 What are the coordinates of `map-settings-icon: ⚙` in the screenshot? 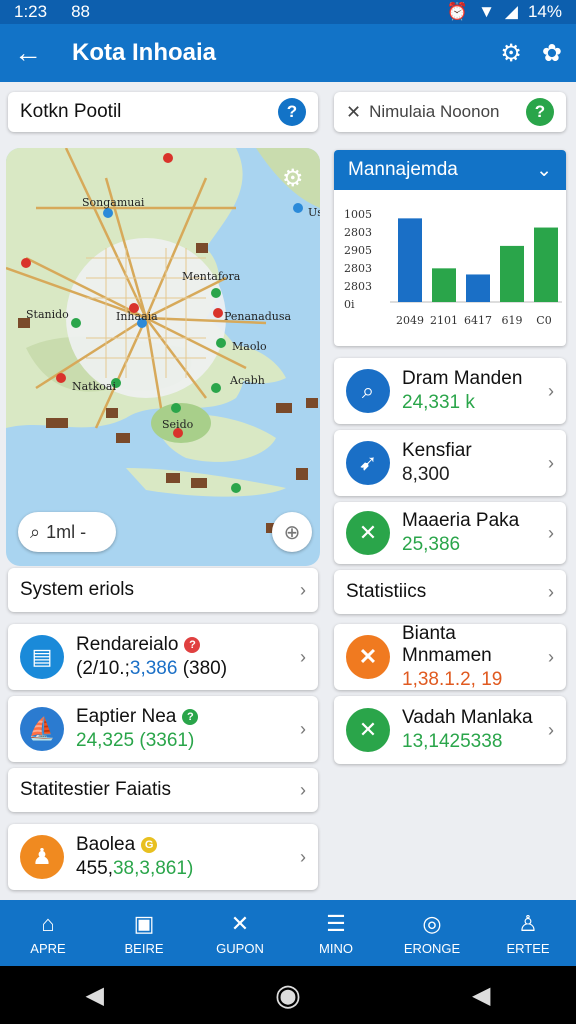 It's located at (293, 178).